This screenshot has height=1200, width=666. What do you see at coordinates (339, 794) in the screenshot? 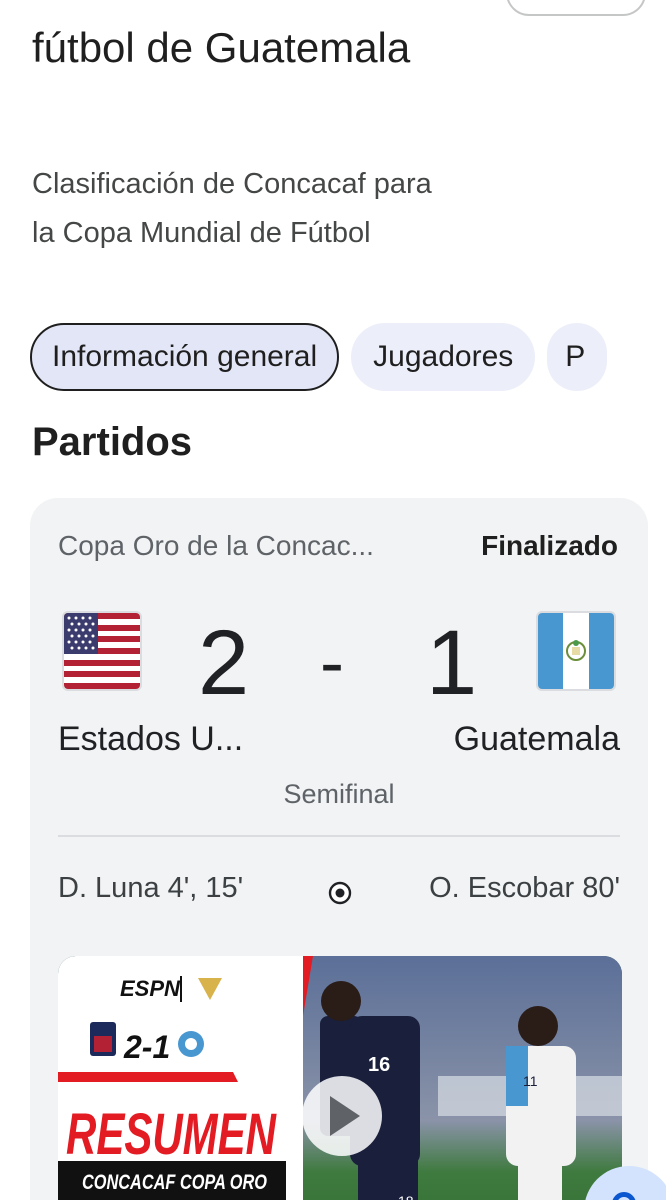
I see `match-round: Semifinal` at bounding box center [339, 794].